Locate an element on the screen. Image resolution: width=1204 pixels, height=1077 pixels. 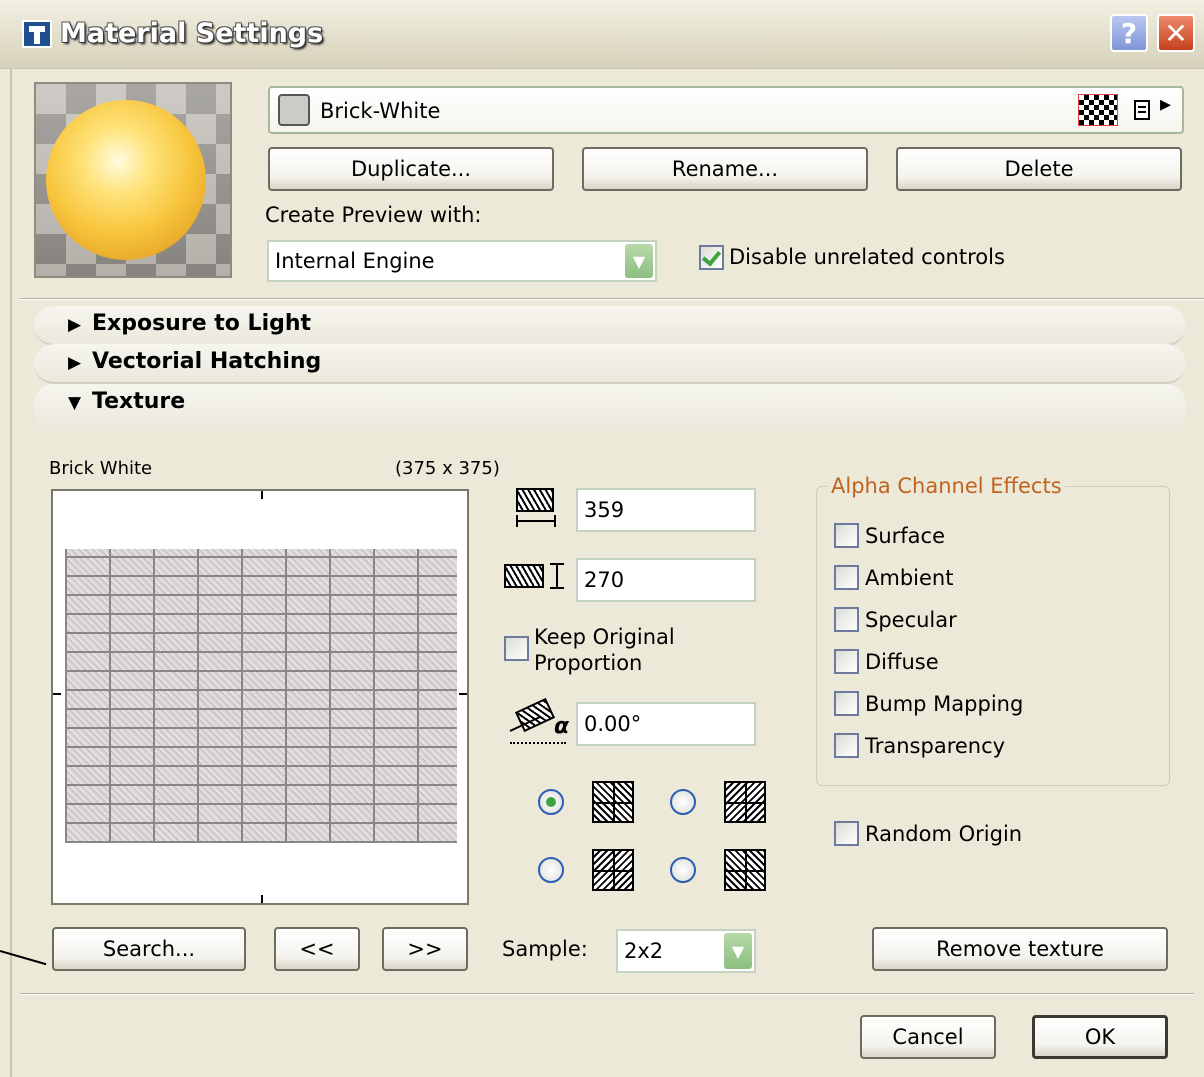
bump-mapping-checkbox is located at coordinates (846, 703).